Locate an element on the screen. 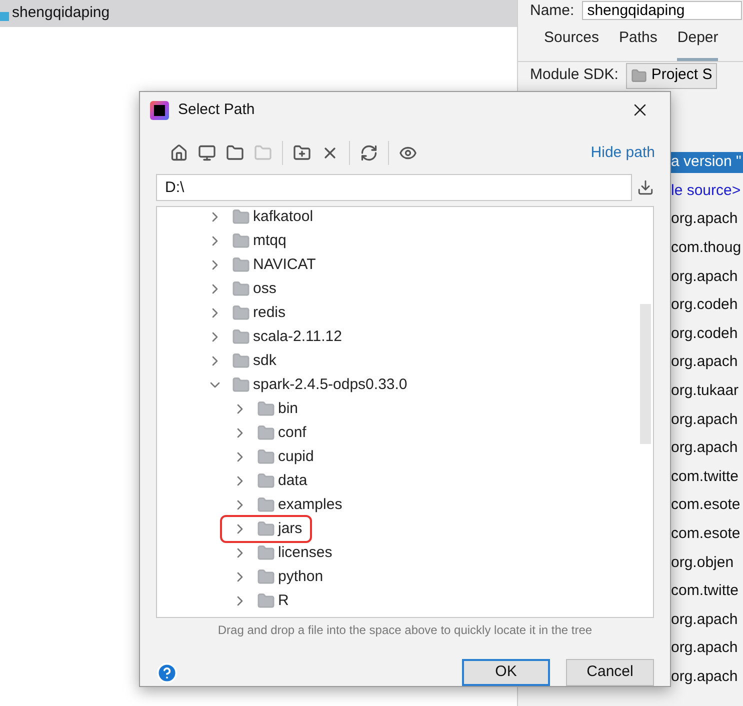 The image size is (743, 706). folder-name: python is located at coordinates (301, 577).